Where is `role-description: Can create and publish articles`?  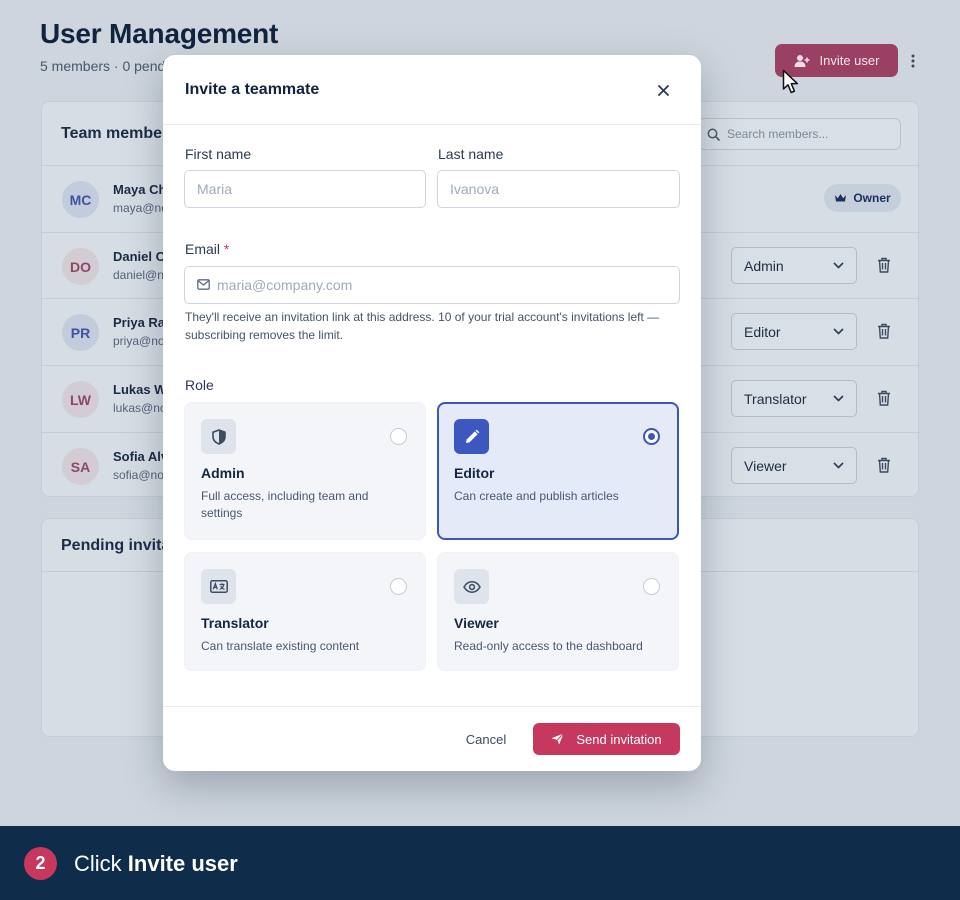 role-description: Can create and publish articles is located at coordinates (536, 496).